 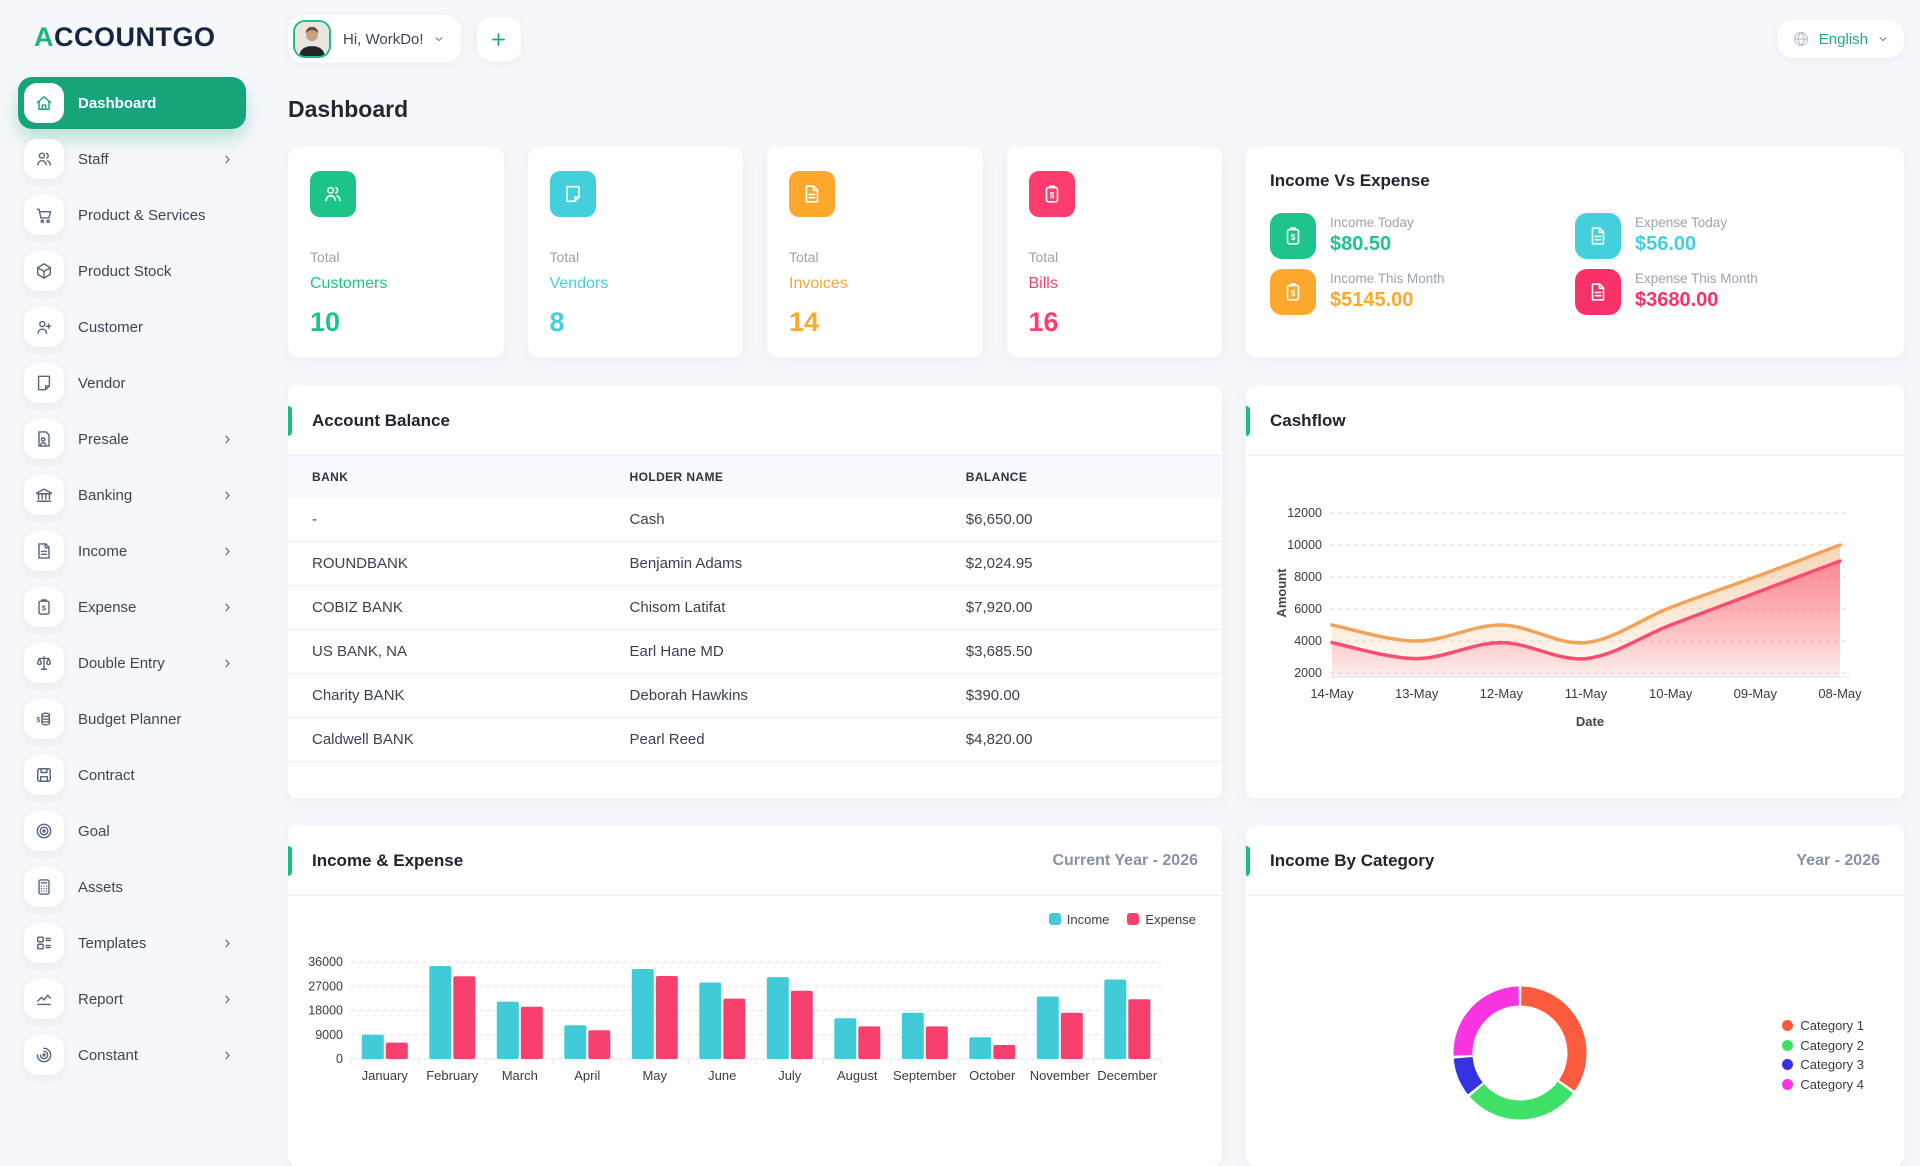 What do you see at coordinates (132, 551) in the screenshot?
I see `sidebar-item-income: Income` at bounding box center [132, 551].